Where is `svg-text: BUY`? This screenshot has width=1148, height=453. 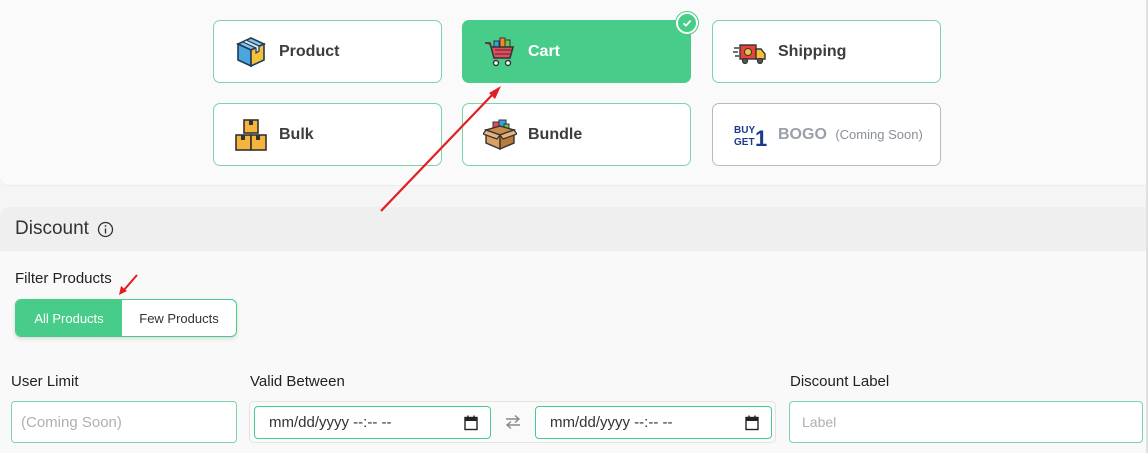
svg-text: BUY is located at coordinates (744, 130).